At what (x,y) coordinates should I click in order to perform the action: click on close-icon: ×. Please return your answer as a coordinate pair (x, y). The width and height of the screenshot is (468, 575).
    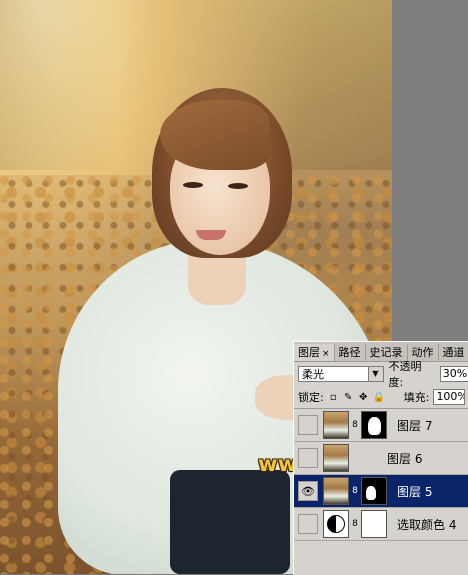
    Looking at the image, I should click on (326, 354).